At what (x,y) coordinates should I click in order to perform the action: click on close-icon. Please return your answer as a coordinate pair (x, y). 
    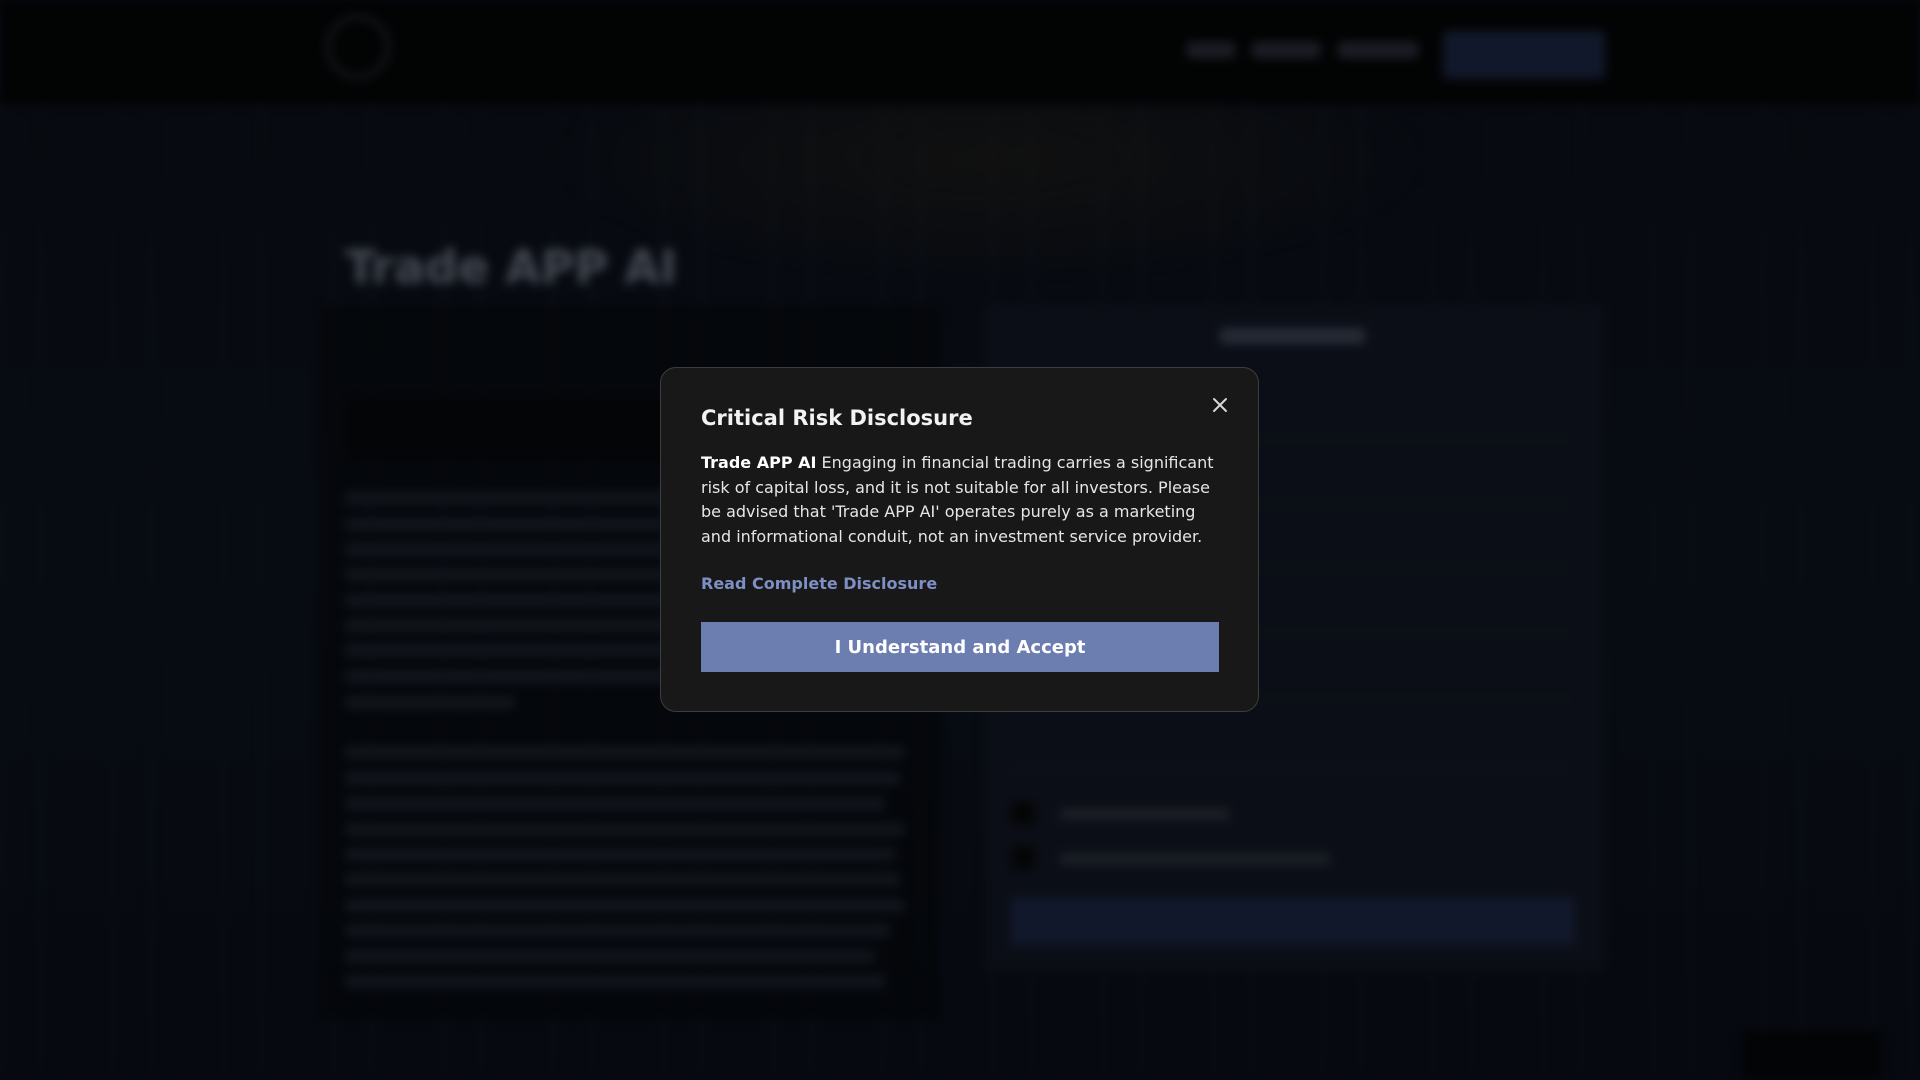
    Looking at the image, I should click on (1220, 405).